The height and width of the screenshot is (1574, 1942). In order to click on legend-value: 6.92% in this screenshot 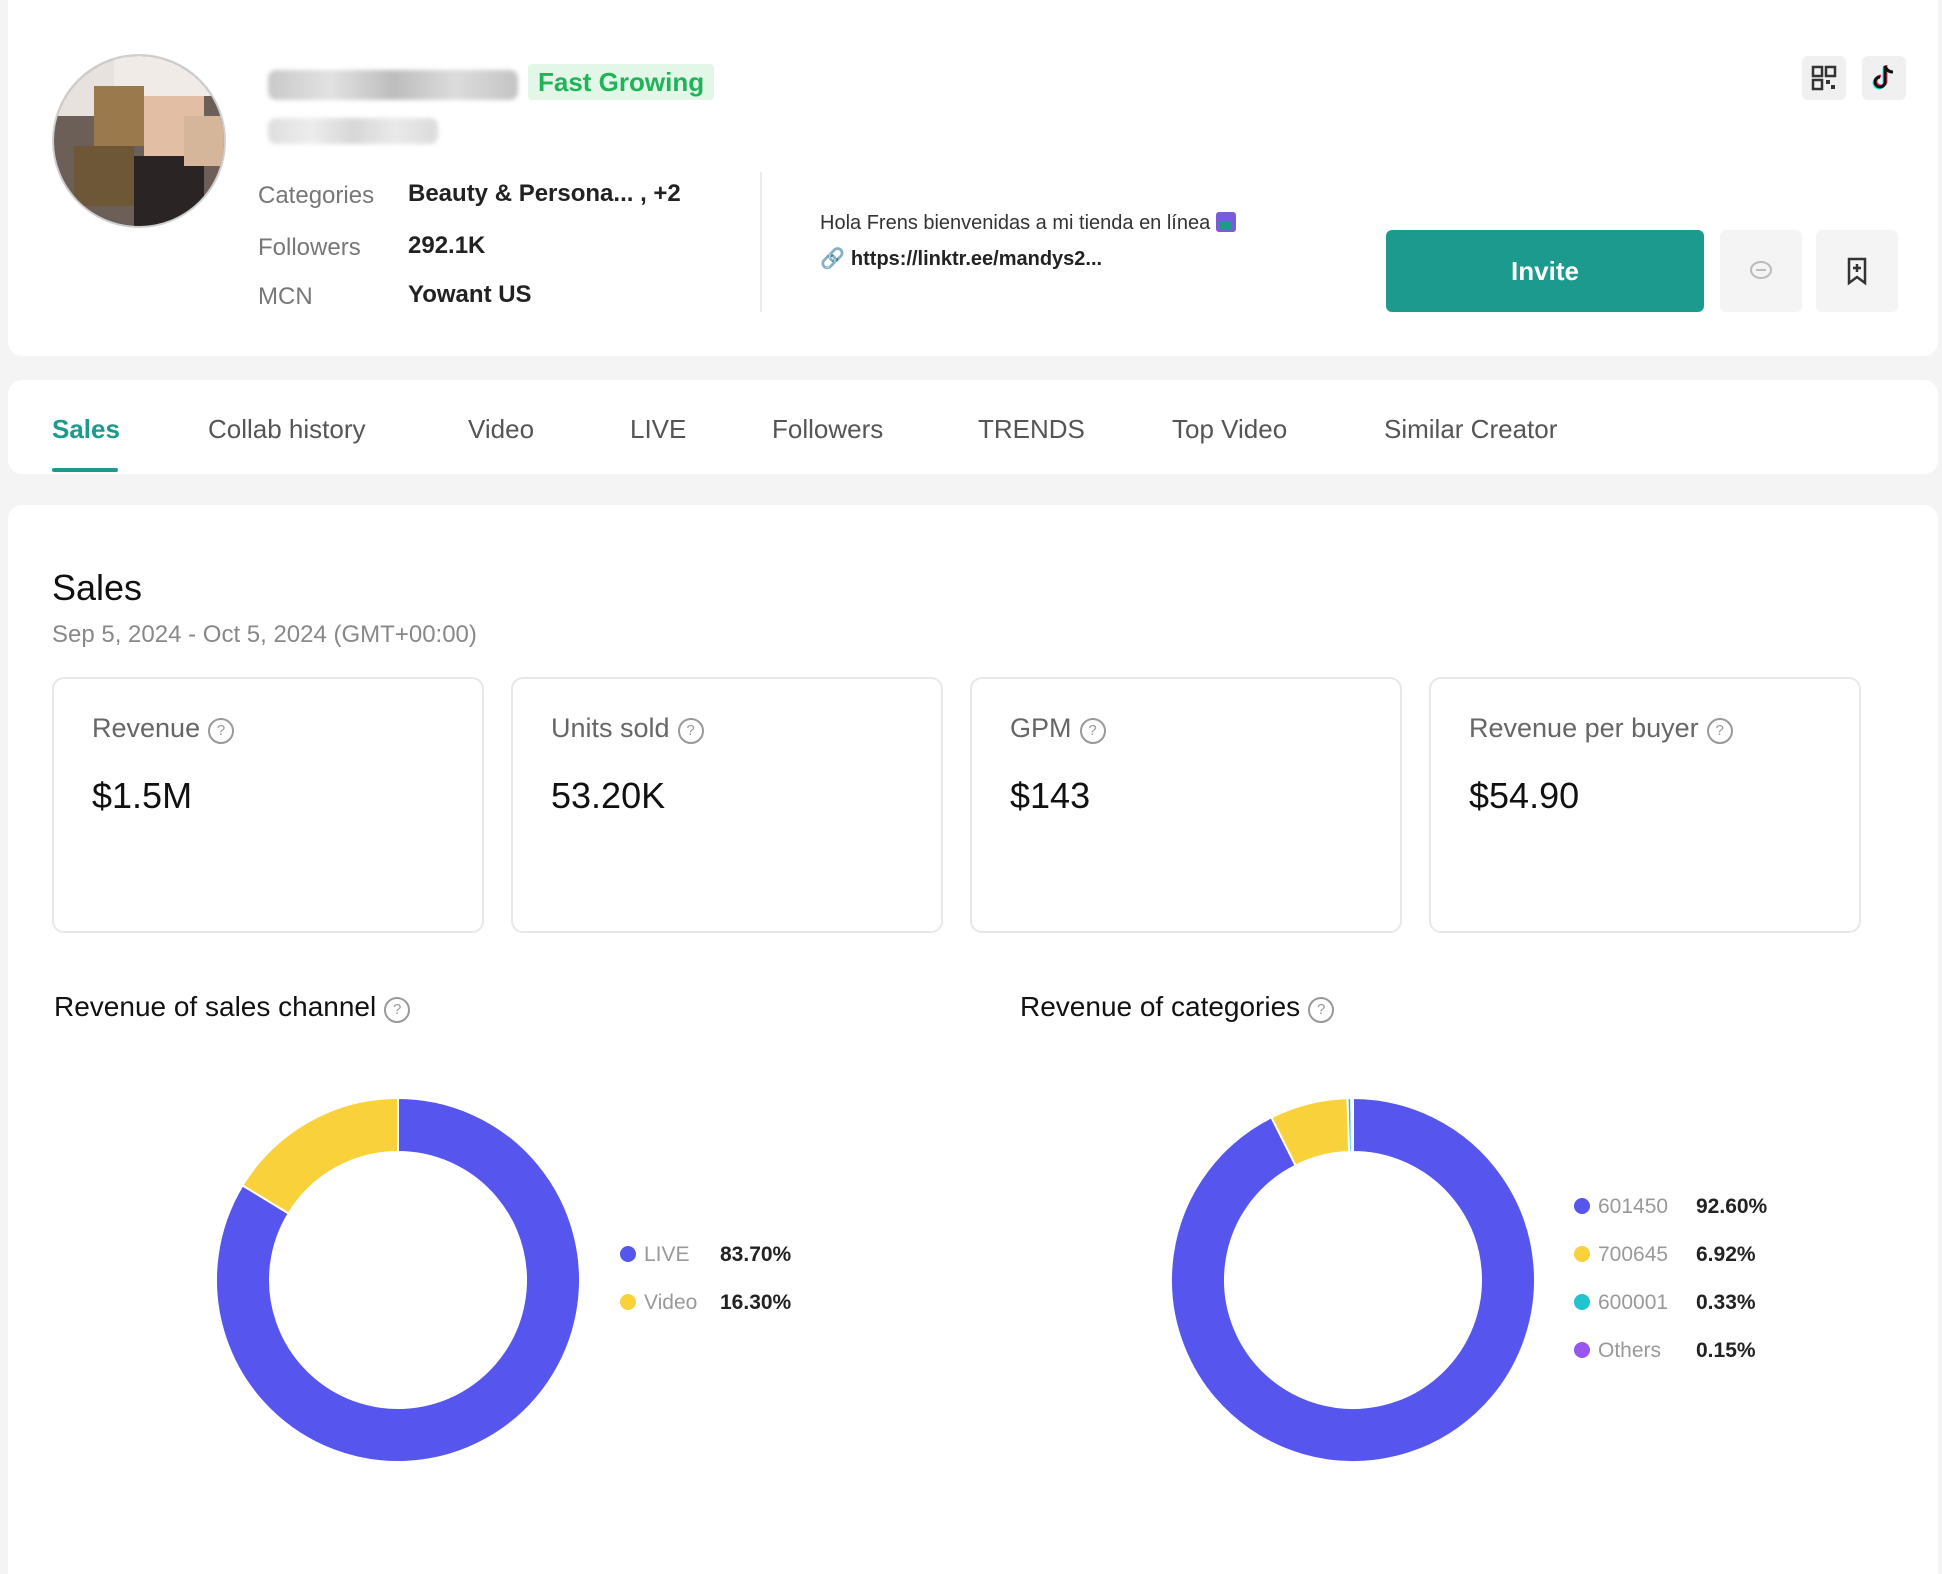, I will do `click(1726, 1254)`.